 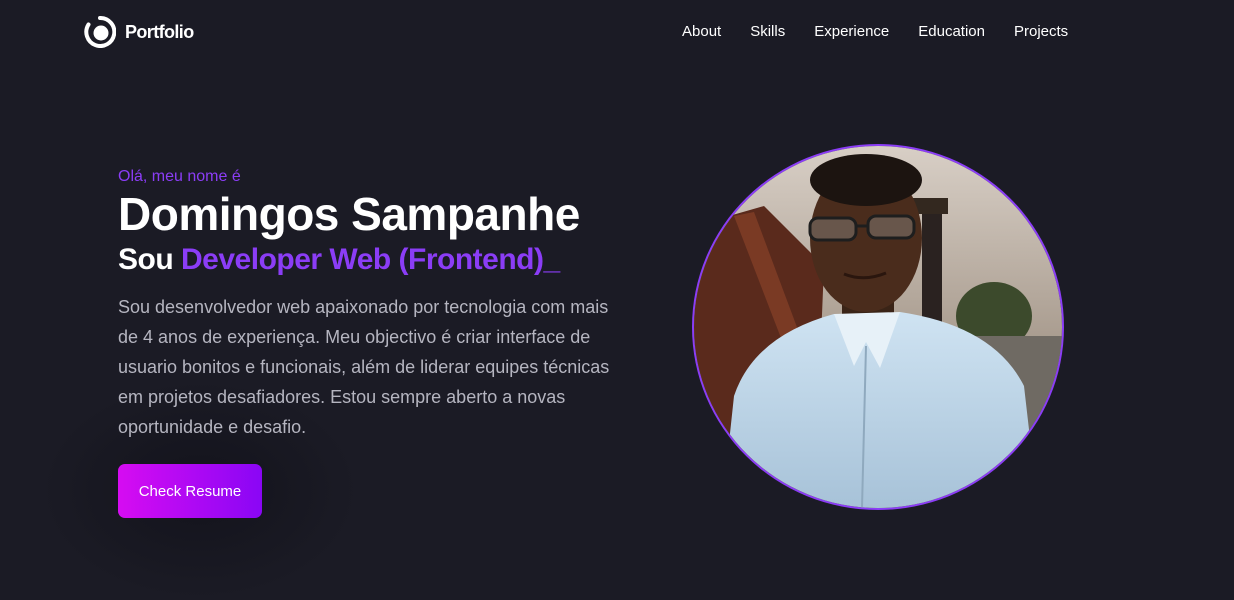 I want to click on hero-name: Domingos Sampanhe, so click(x=349, y=214).